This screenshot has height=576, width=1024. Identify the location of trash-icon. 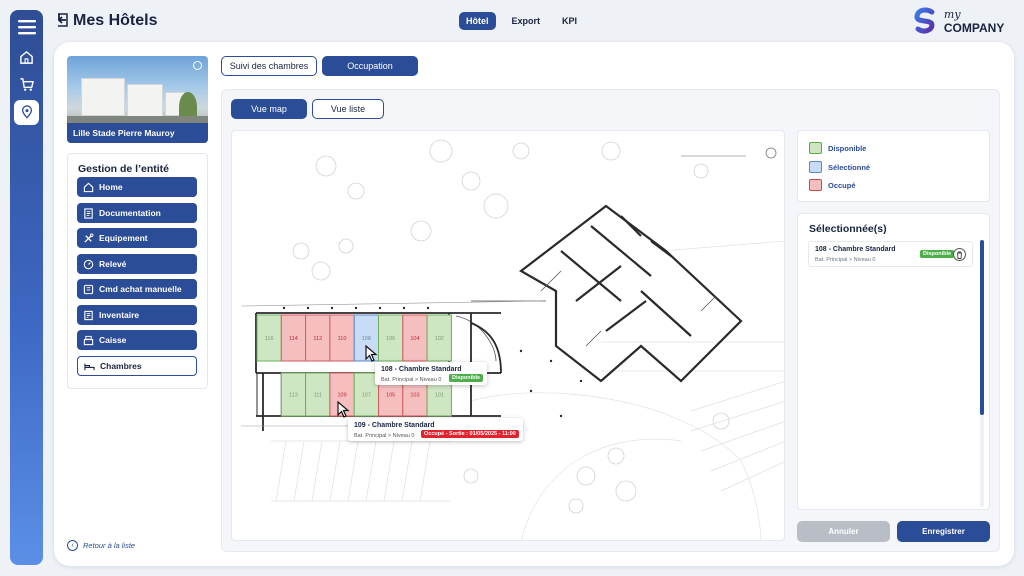
(959, 254).